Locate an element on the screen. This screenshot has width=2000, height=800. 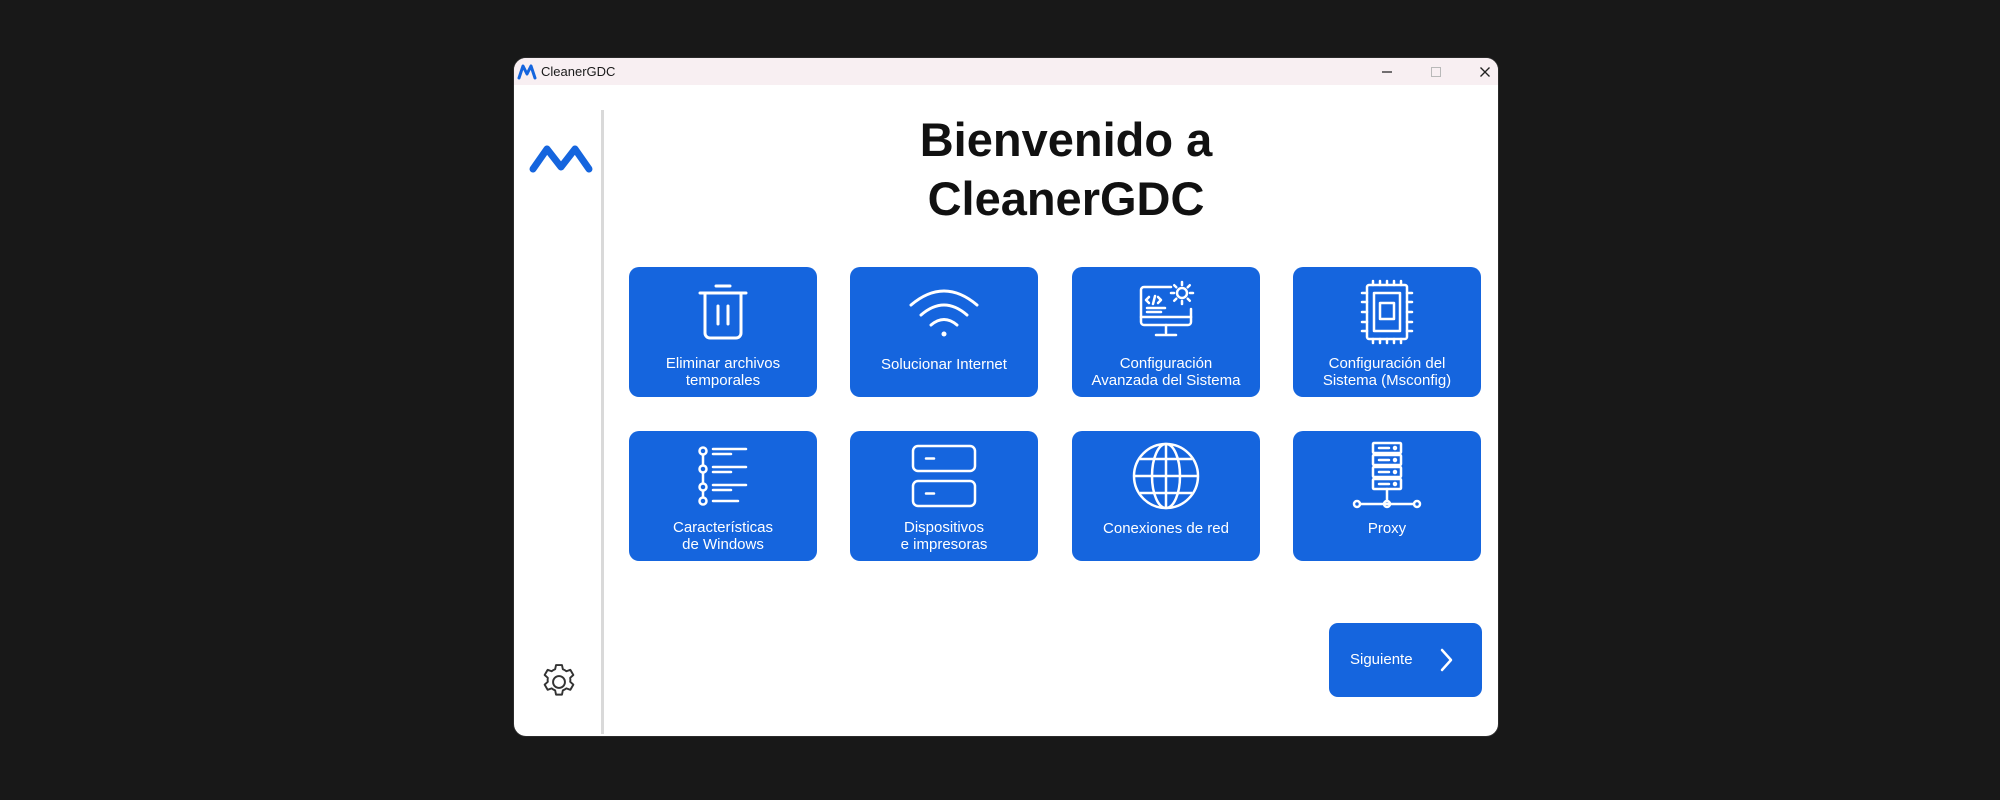
monitor-settings-icon is located at coordinates (1167, 308).